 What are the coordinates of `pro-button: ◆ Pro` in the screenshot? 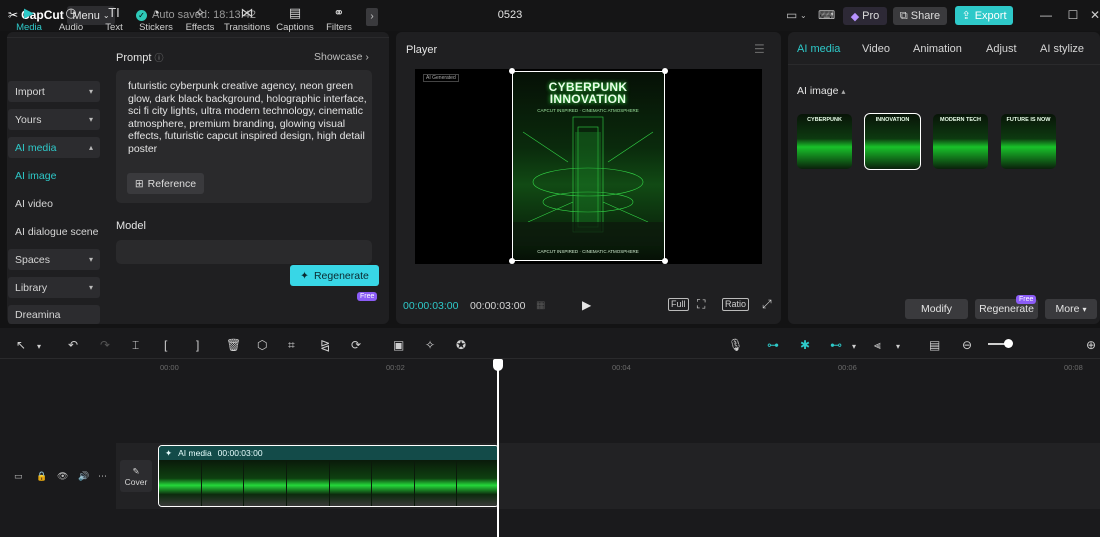 It's located at (865, 16).